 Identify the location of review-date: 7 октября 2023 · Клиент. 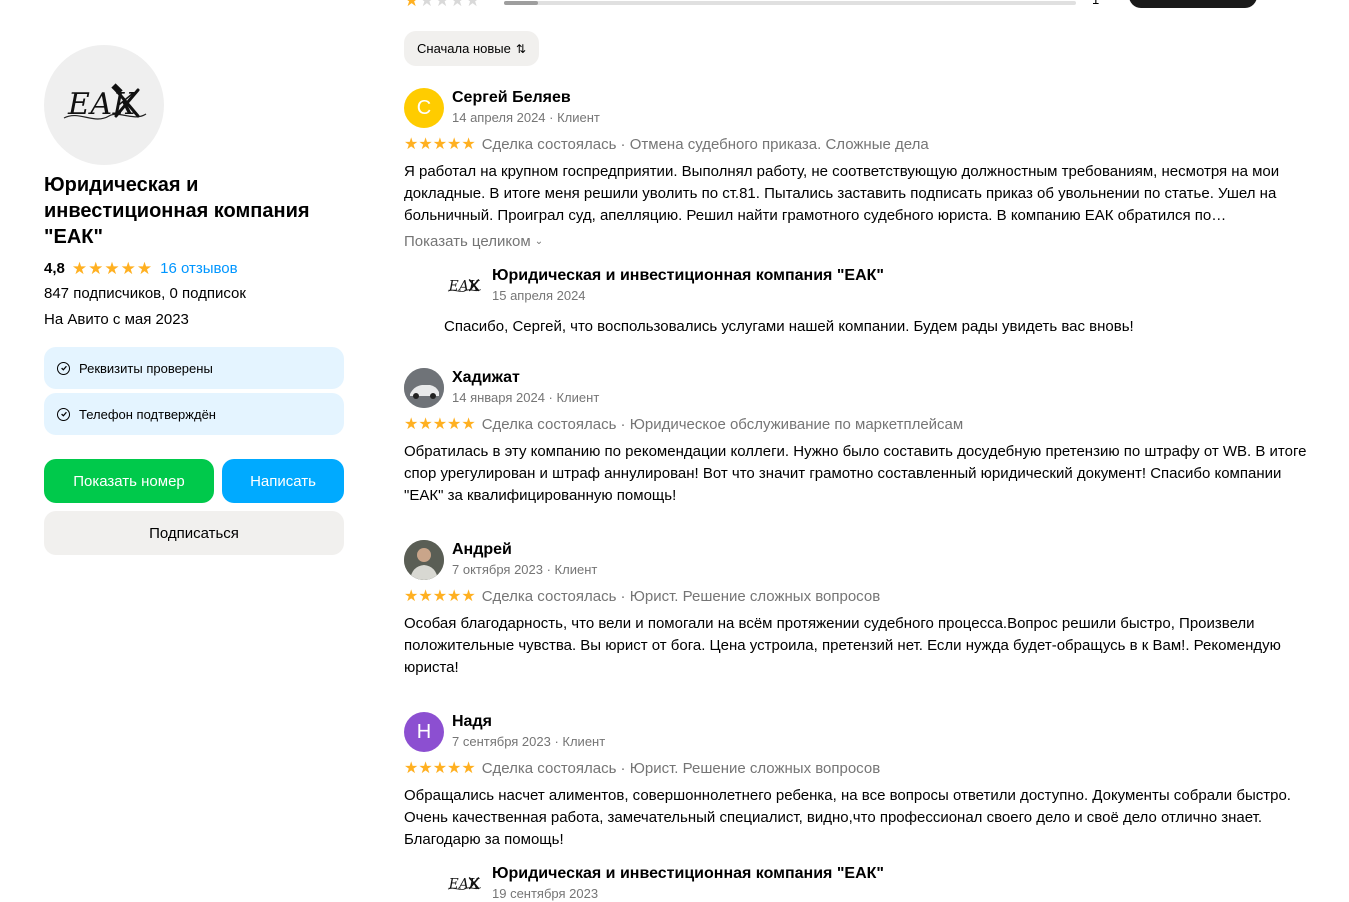
(525, 569).